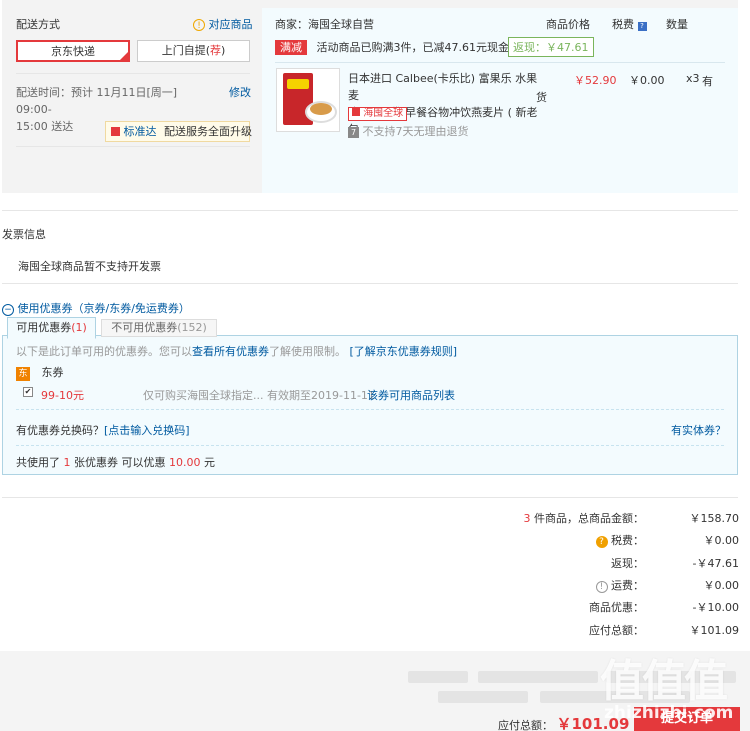  Describe the element at coordinates (291, 47) in the screenshot. I see `promo-tag: 满减` at that location.